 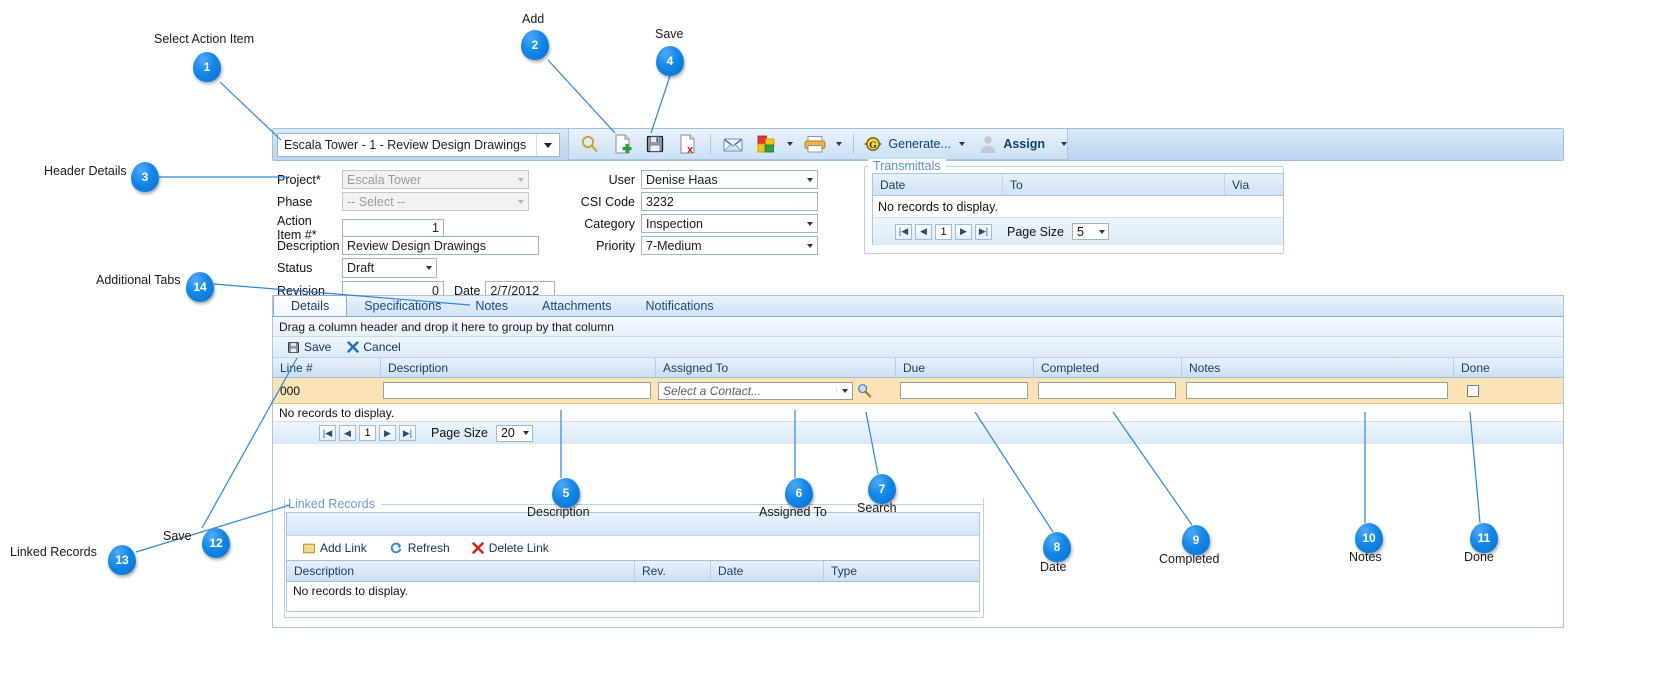 What do you see at coordinates (558, 512) in the screenshot?
I see `annotation-label-5: Description` at bounding box center [558, 512].